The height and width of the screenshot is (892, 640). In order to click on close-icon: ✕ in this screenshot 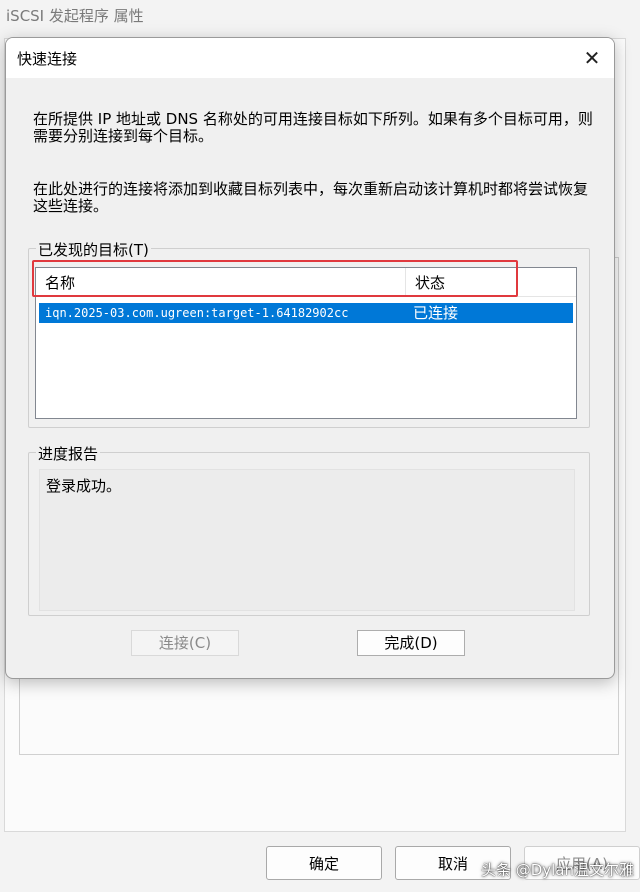, I will do `click(592, 58)`.